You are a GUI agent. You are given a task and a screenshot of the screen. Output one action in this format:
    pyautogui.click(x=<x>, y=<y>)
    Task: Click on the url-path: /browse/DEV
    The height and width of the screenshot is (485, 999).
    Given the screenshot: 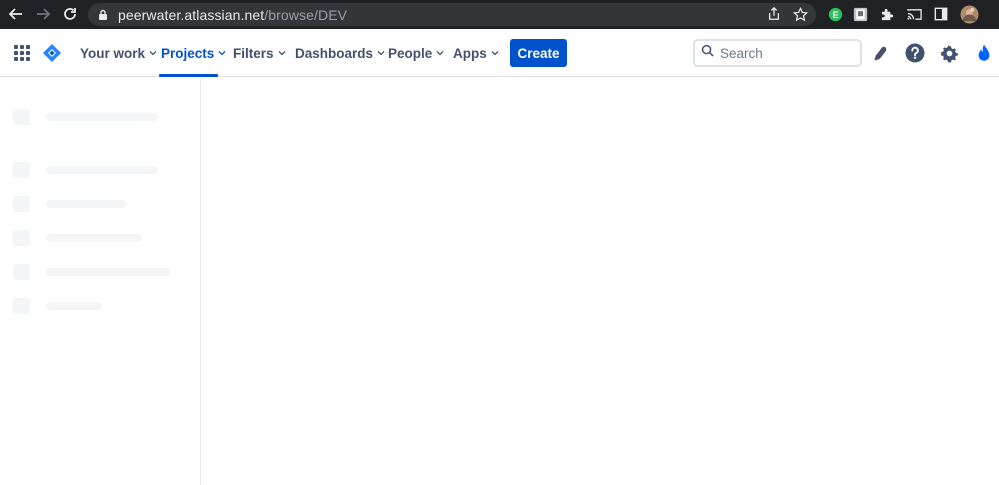 What is the action you would take?
    pyautogui.click(x=306, y=14)
    